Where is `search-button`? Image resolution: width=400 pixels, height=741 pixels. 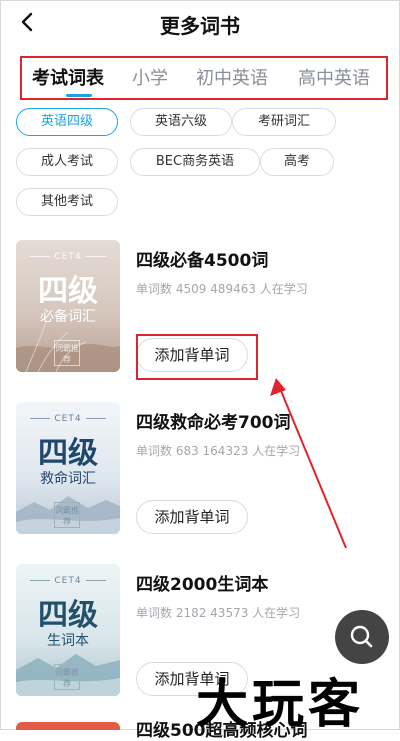 search-button is located at coordinates (362, 637).